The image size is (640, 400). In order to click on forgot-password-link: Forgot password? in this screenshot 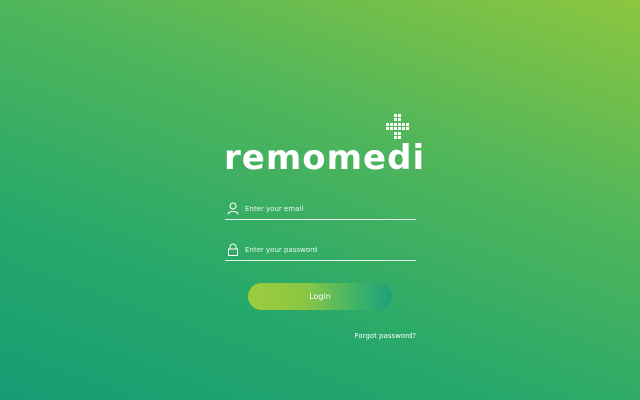, I will do `click(385, 336)`.